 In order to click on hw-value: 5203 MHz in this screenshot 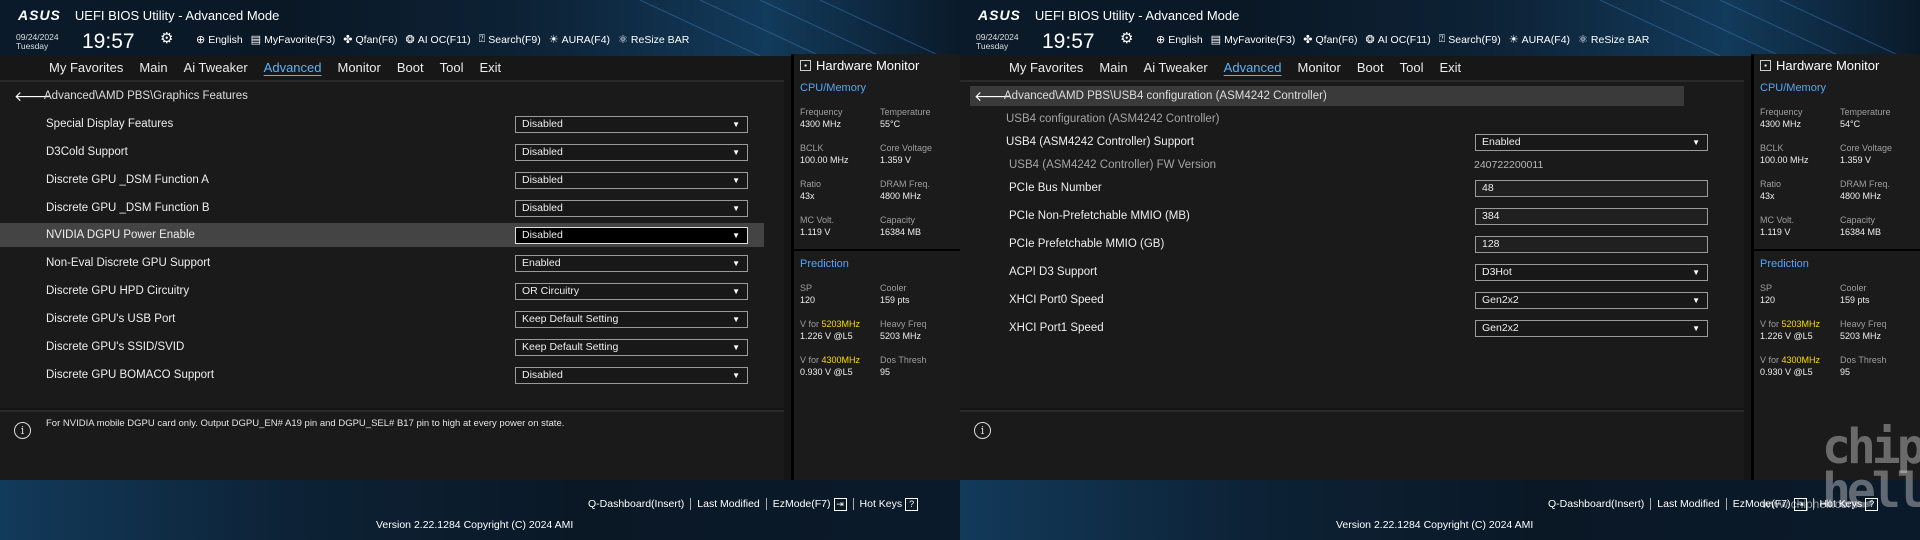, I will do `click(901, 336)`.